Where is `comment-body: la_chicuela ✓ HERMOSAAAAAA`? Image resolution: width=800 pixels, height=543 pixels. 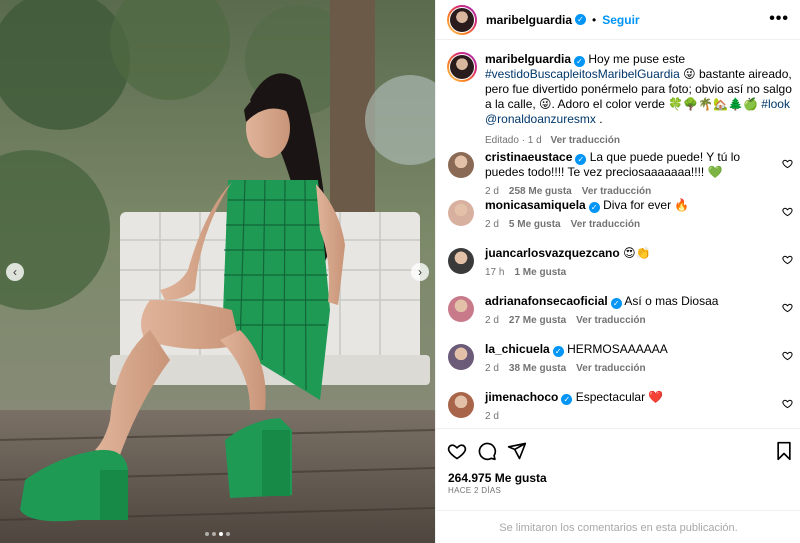
comment-body: la_chicuela ✓ HERMOSAAAAAA is located at coordinates (641, 349).